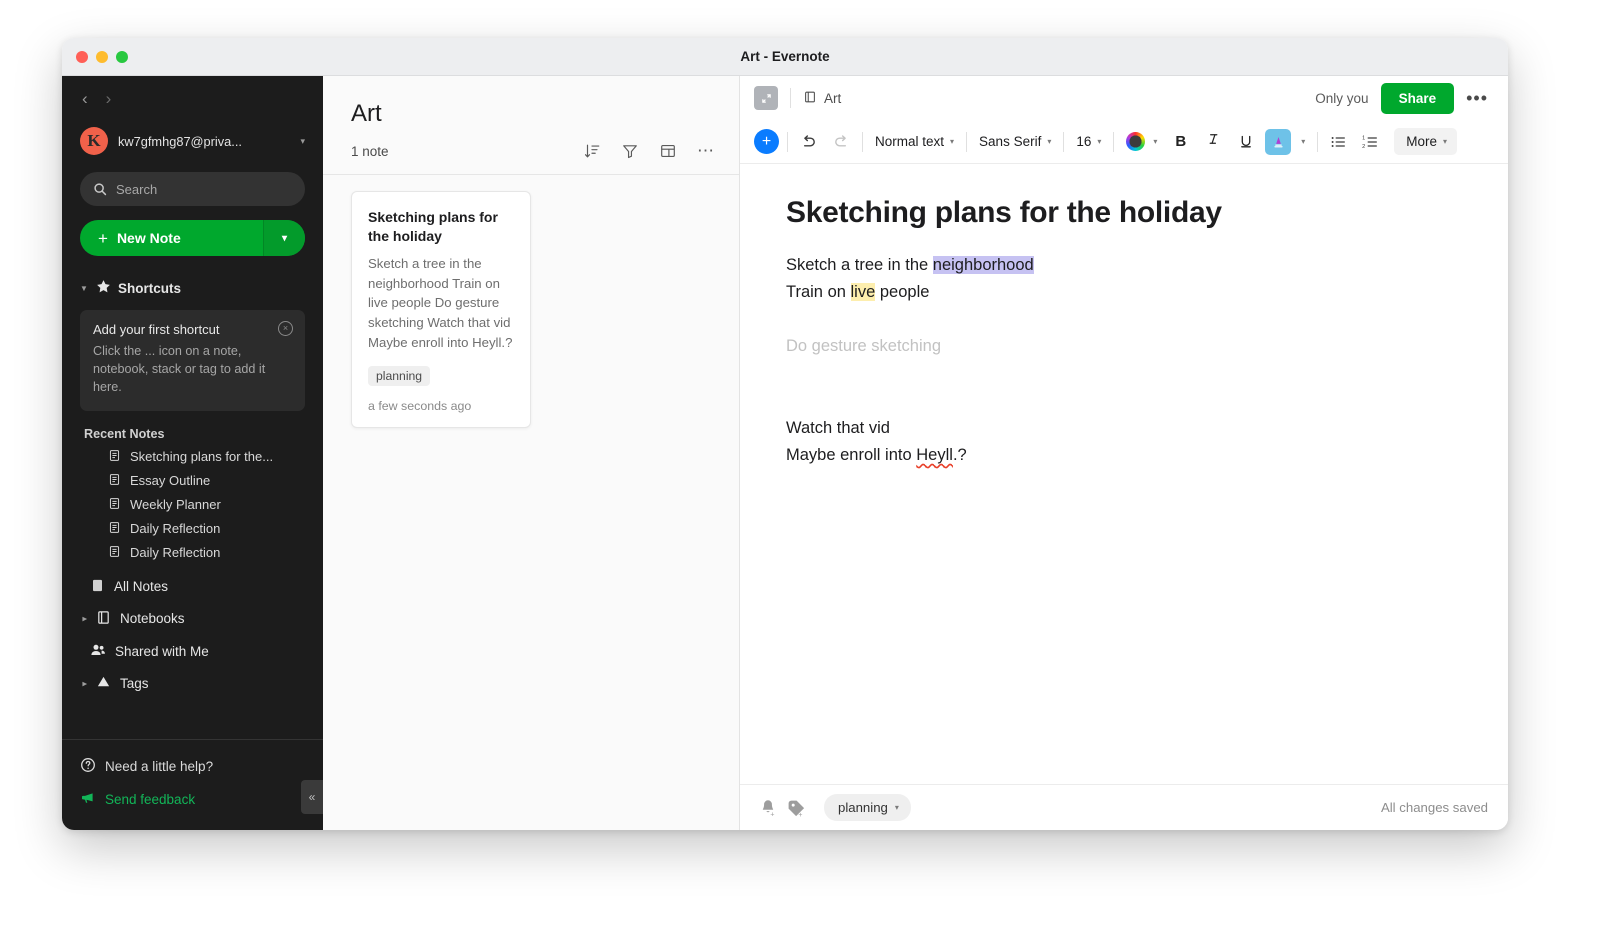 The image size is (1600, 928). I want to click on font-family-value: Sans Serif, so click(1010, 141).